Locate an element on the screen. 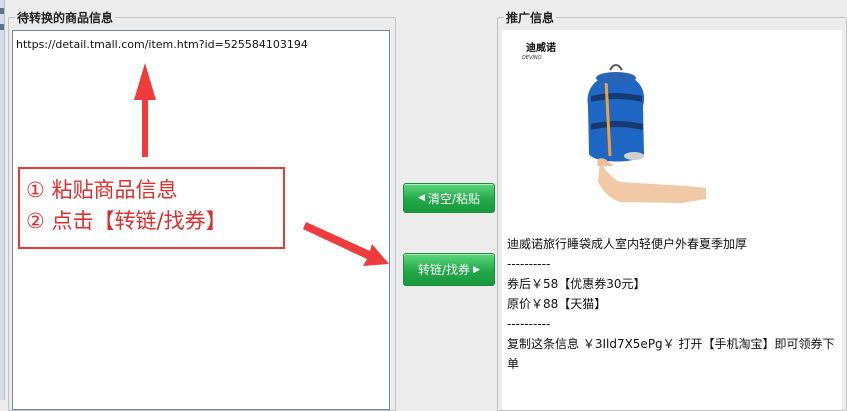  brand-logo-sub: DEVINO is located at coordinates (532, 58).